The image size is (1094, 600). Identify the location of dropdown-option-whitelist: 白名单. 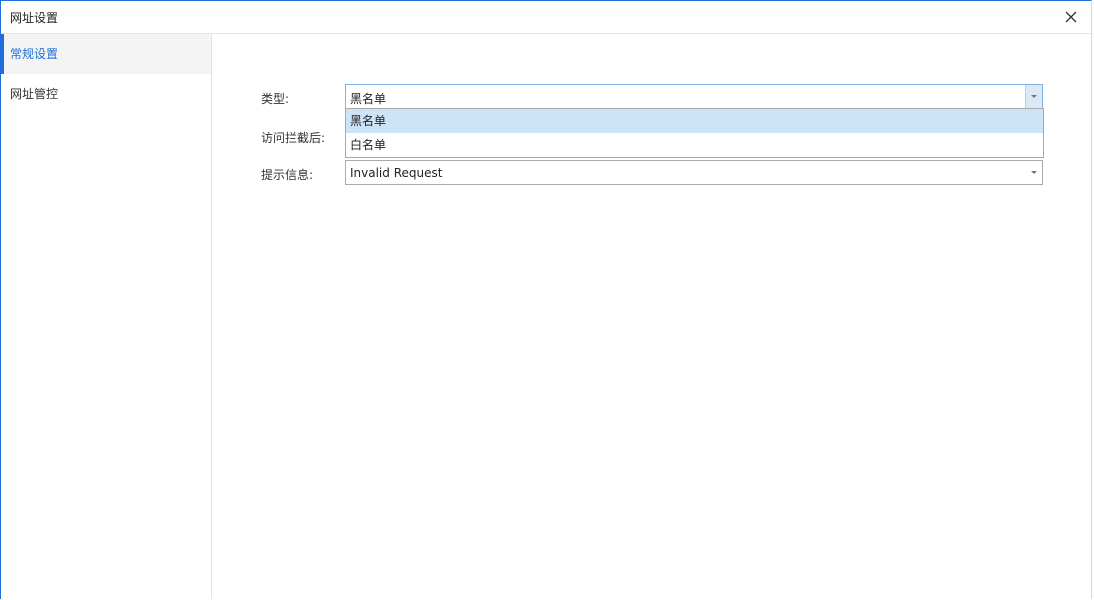
(694, 145).